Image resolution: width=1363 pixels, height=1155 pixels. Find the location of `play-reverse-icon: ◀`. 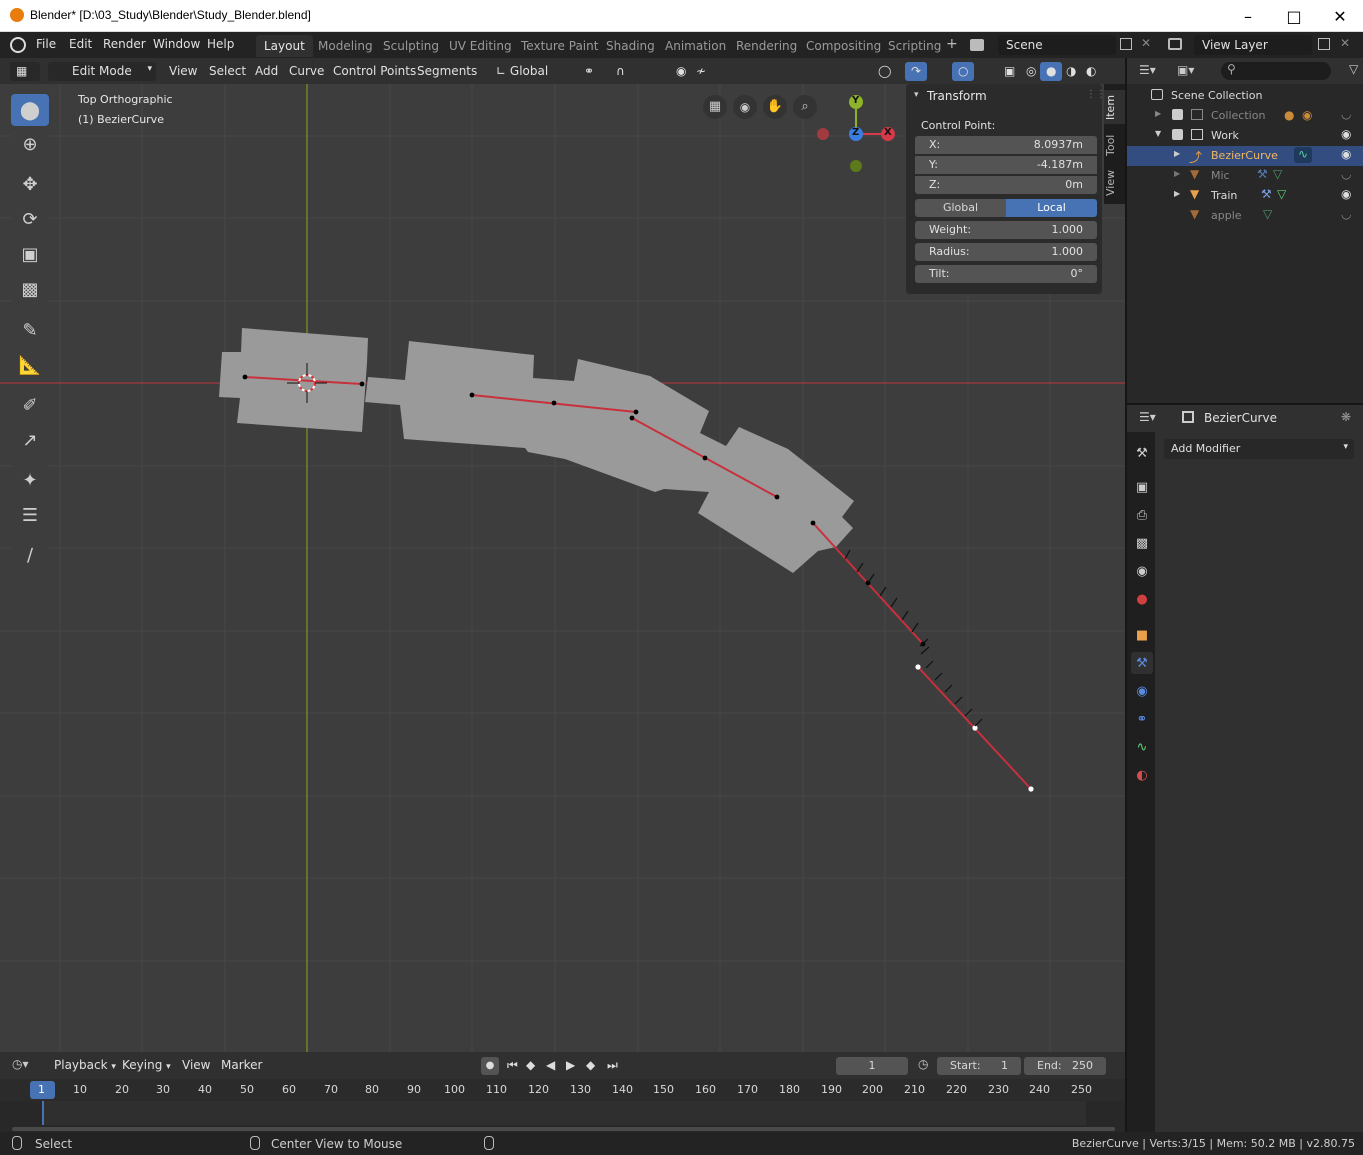

play-reverse-icon: ◀ is located at coordinates (550, 1065).